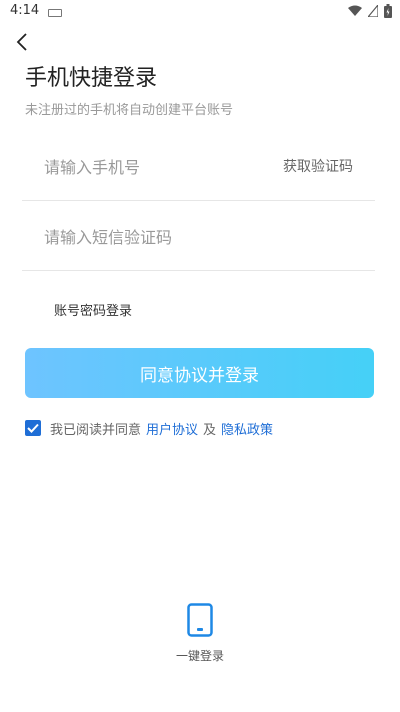 This screenshot has height=712, width=400. Describe the element at coordinates (93, 309) in the screenshot. I see `account-password-login-link: 账号密码登录` at that location.